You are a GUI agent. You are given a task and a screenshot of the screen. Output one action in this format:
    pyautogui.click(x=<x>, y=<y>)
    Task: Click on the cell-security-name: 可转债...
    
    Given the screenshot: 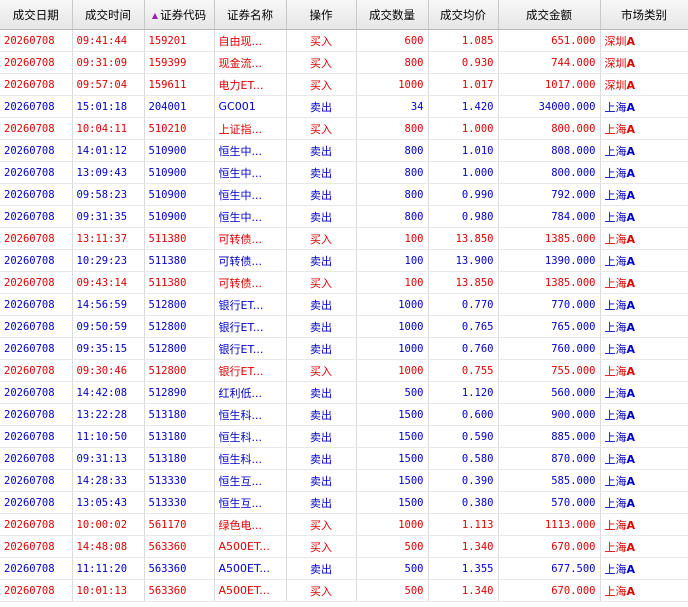 What is the action you would take?
    pyautogui.click(x=250, y=238)
    